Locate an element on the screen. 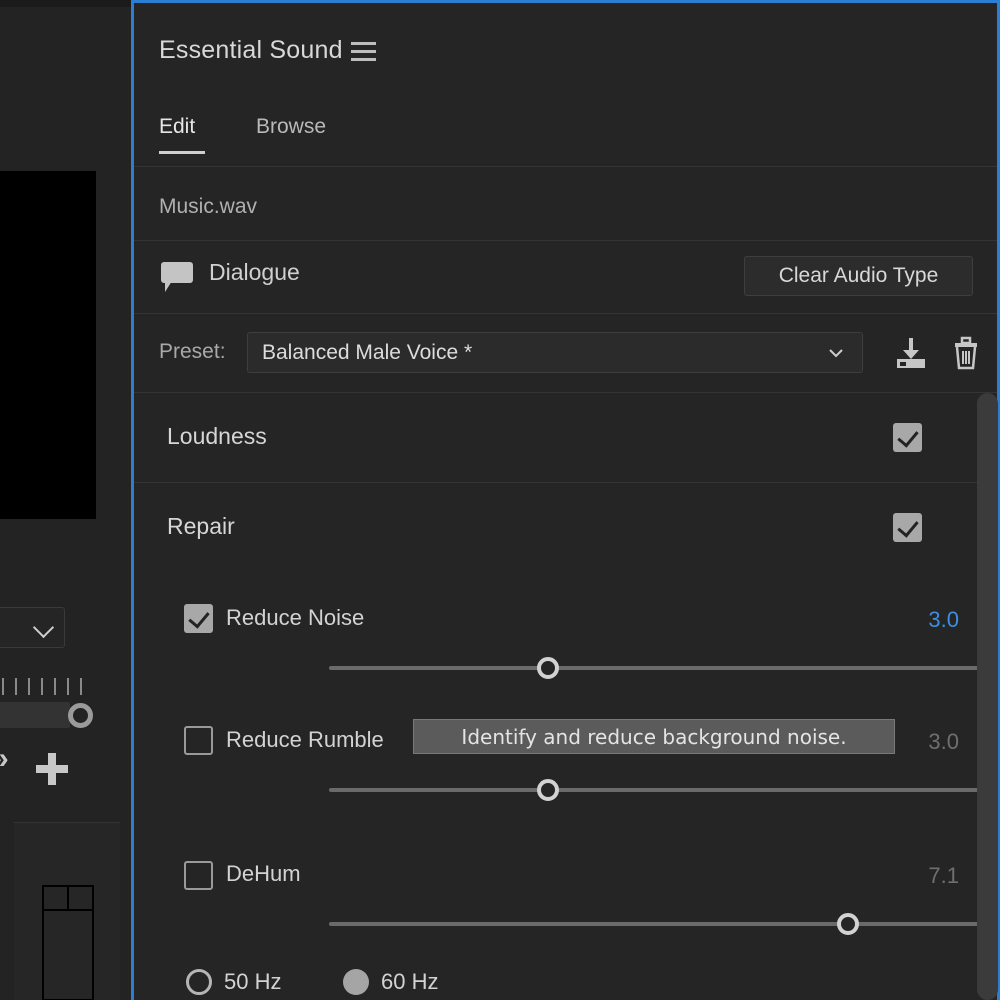  section-repair-title: Repair is located at coordinates (201, 526).